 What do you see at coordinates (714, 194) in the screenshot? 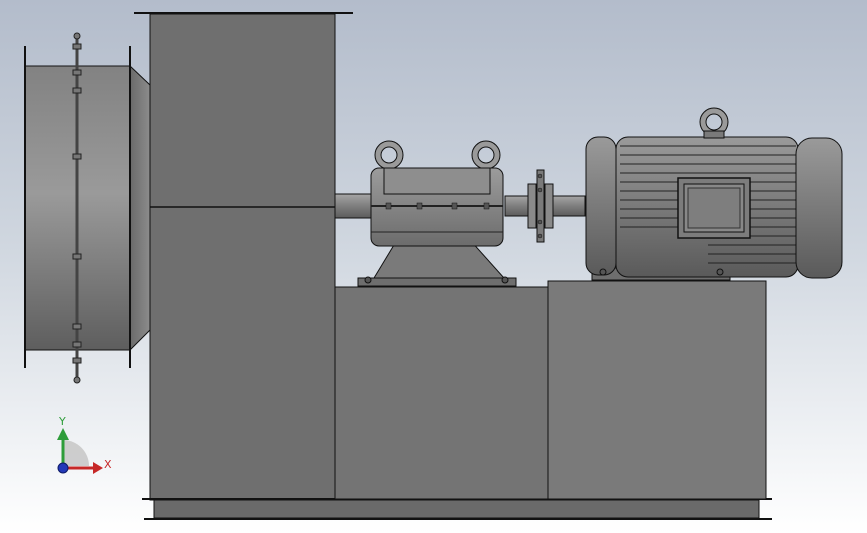
I see `electric-motor` at bounding box center [714, 194].